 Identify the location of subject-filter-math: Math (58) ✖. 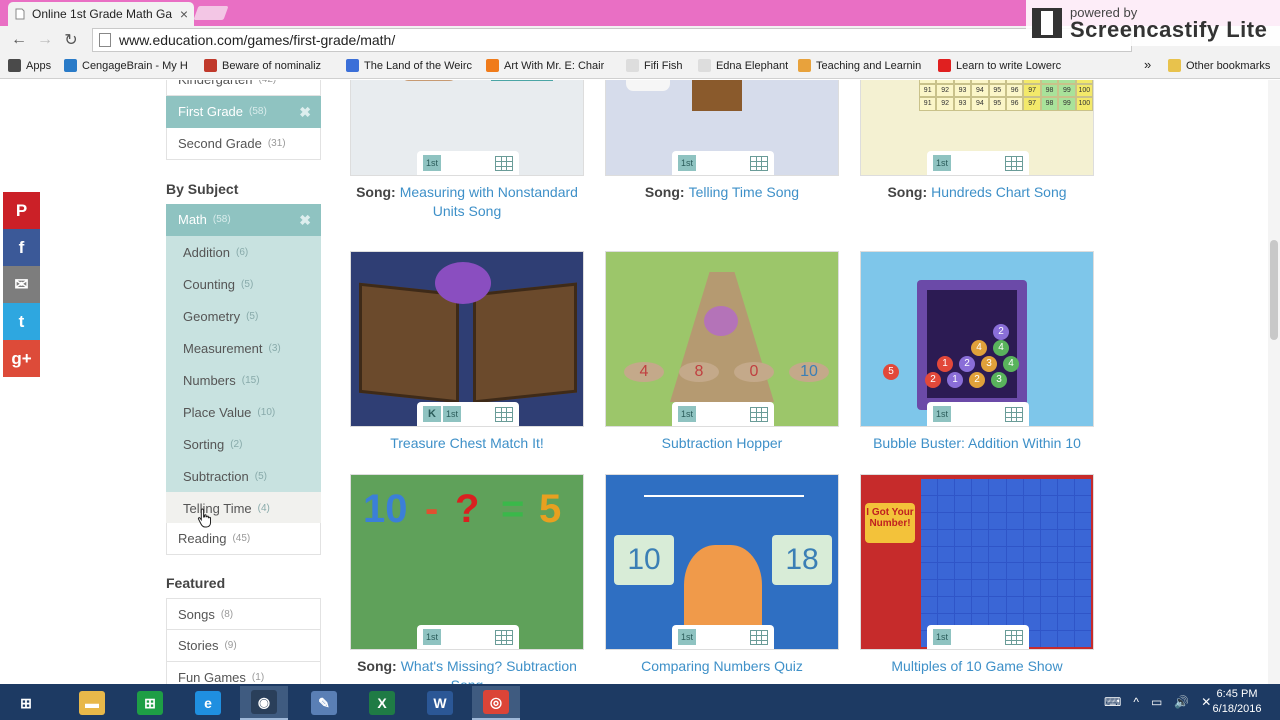
(243, 220).